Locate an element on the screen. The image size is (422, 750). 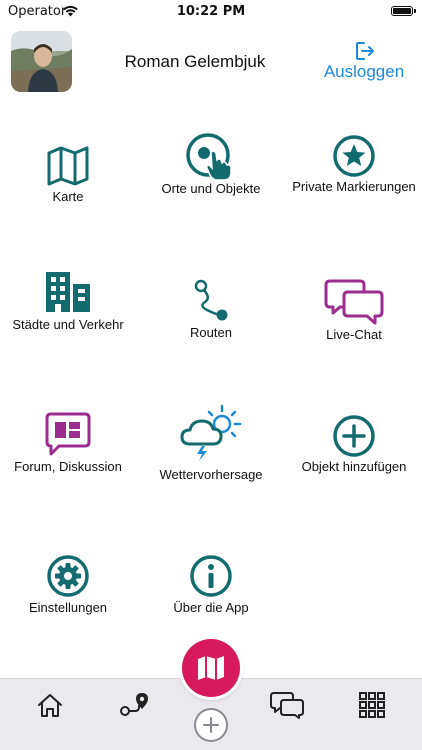
menu-item-chat: Live-Chat is located at coordinates (354, 331).